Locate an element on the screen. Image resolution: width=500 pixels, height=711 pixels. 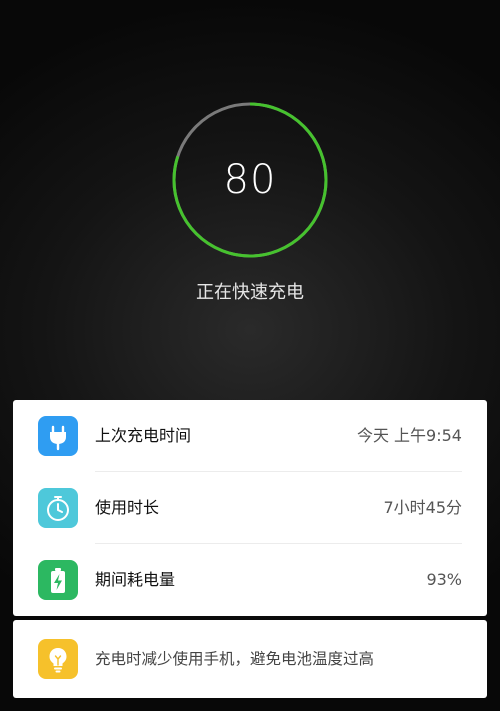
stat-value: 今天 上午9:54 is located at coordinates (409, 435).